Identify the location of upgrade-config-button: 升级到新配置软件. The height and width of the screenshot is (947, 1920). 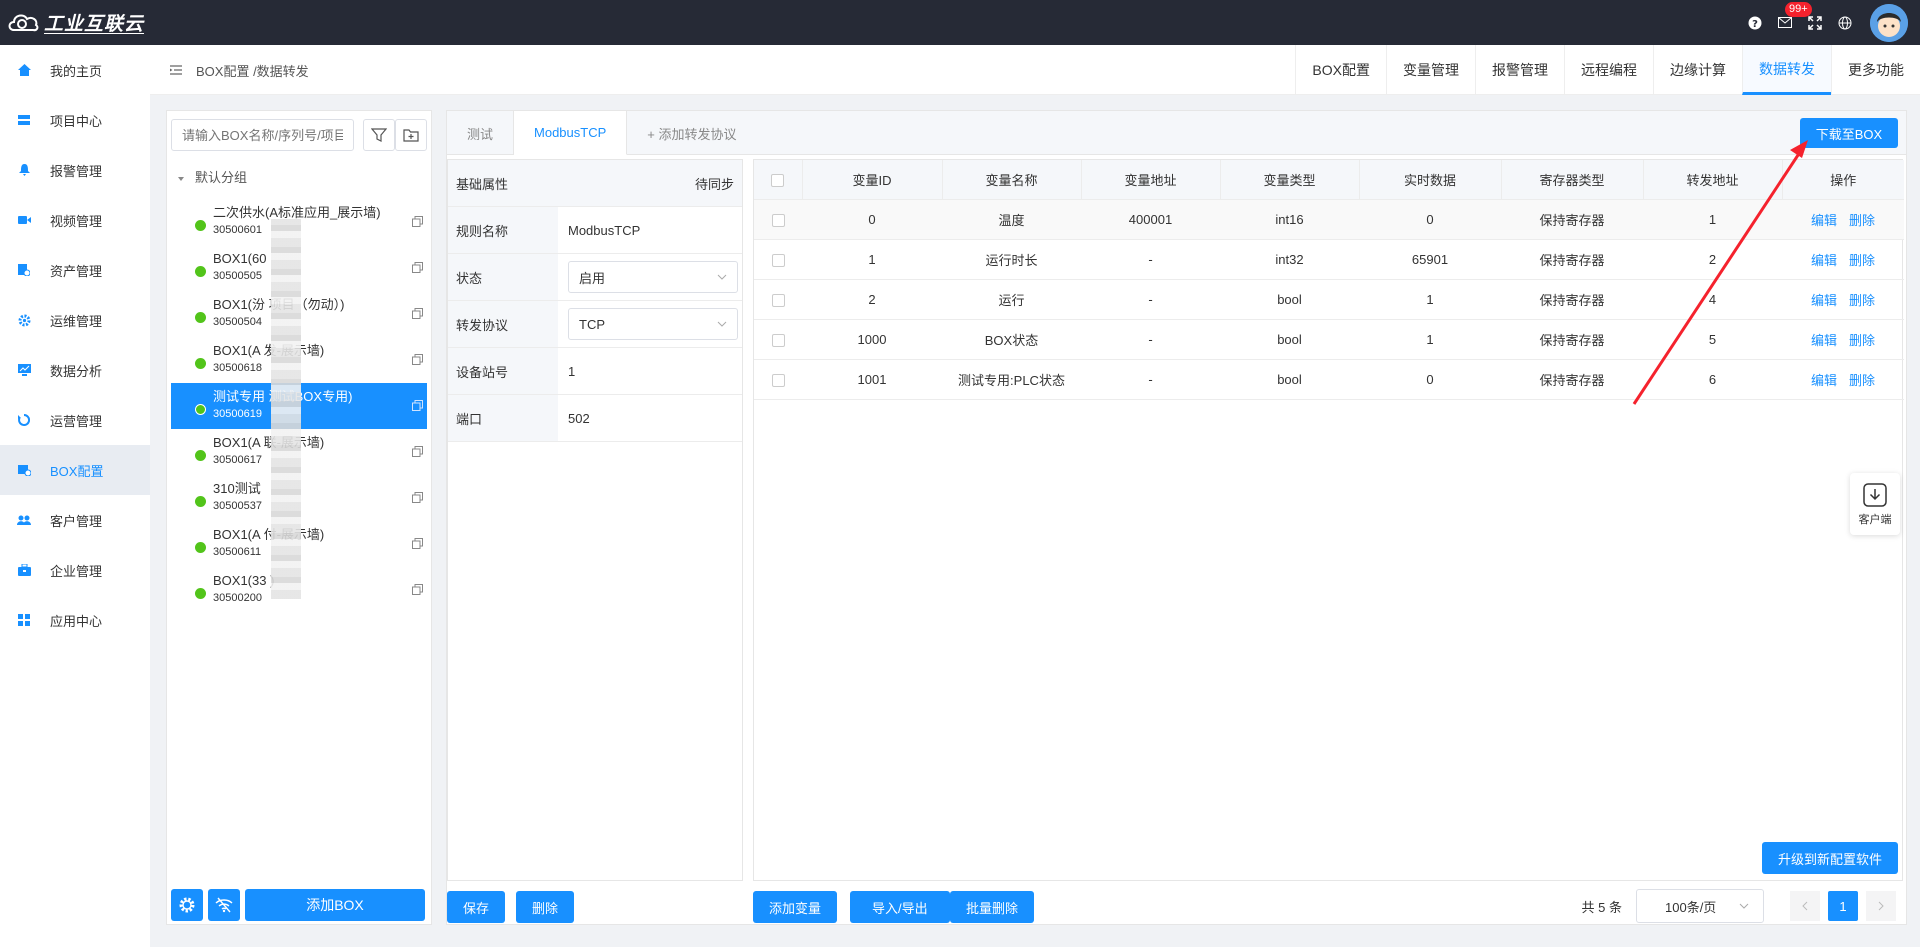
(1830, 858).